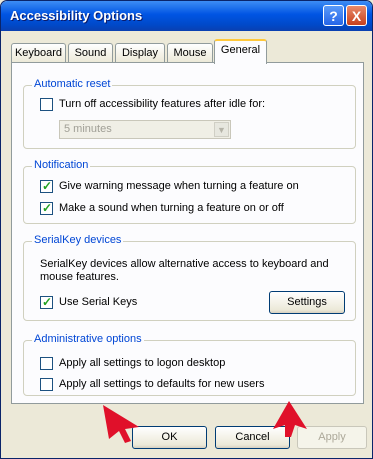 The width and height of the screenshot is (373, 459). I want to click on apply-logon-desktop-label: Apply all settings to logon desktop, so click(142, 363).